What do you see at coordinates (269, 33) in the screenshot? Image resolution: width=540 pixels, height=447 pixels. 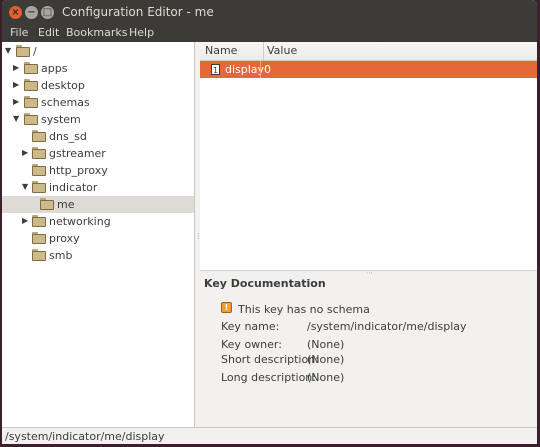 I see `menu-bar: File Edit Bookmarks Help` at bounding box center [269, 33].